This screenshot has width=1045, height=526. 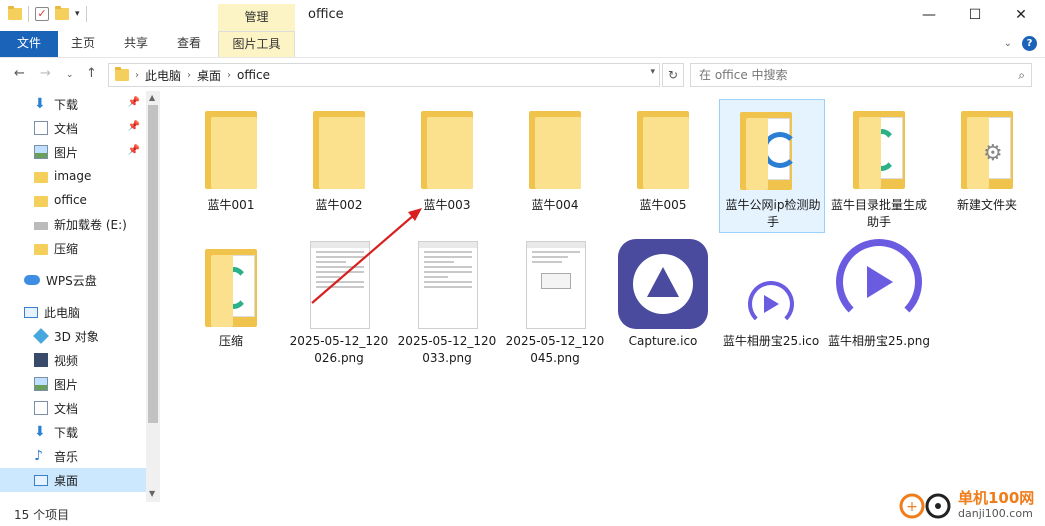 What do you see at coordinates (70, 75) in the screenshot?
I see `recent-locations-icon: ⌄` at bounding box center [70, 75].